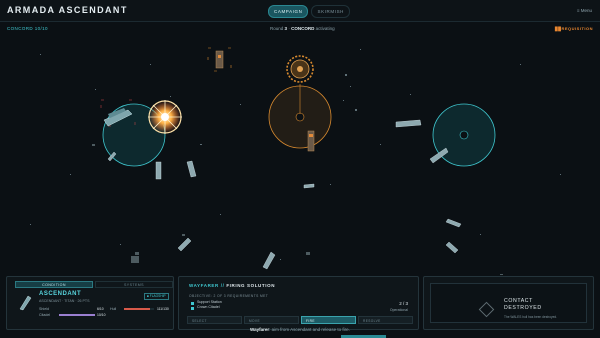 This screenshot has width=600, height=338. Describe the element at coordinates (54, 284) in the screenshot. I see `tab-condition: CONDITION` at that location.